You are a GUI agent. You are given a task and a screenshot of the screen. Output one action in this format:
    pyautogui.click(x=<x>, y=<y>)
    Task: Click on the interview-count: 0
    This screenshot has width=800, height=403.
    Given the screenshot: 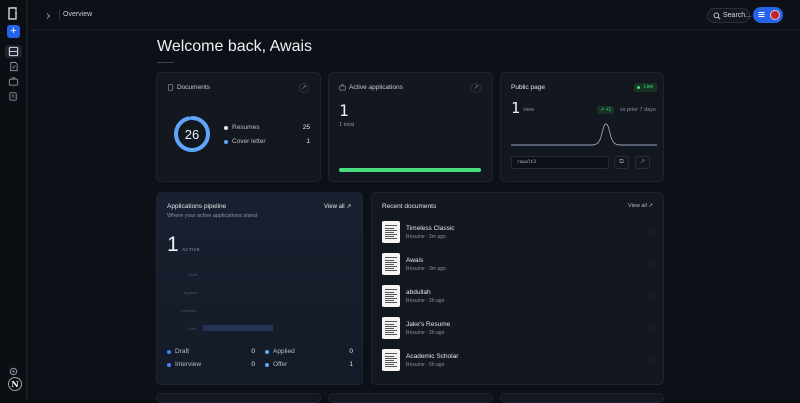 What is the action you would take?
    pyautogui.click(x=253, y=364)
    